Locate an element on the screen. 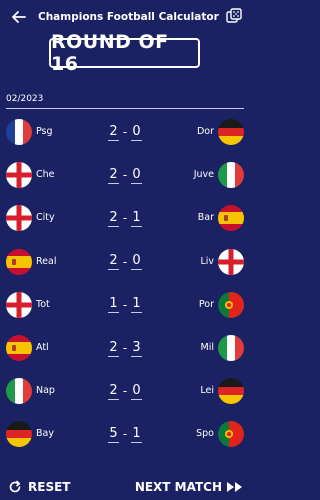  app-bar: Champions Football Calculator is located at coordinates (125, 17).